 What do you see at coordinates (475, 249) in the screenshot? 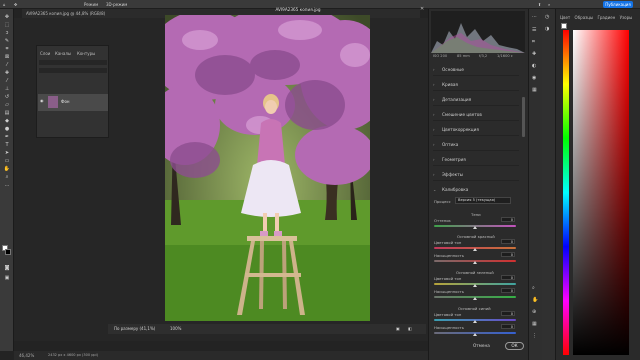
I see `red-hue-thumb` at bounding box center [475, 249].